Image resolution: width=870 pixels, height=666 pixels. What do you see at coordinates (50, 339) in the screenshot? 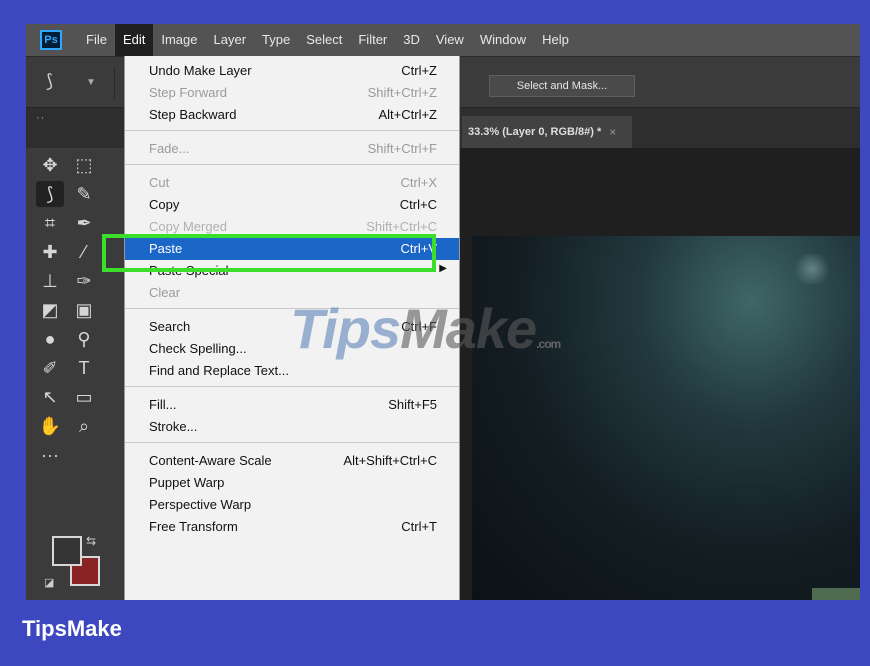
I see `blur-tool-icon: ●` at bounding box center [50, 339].